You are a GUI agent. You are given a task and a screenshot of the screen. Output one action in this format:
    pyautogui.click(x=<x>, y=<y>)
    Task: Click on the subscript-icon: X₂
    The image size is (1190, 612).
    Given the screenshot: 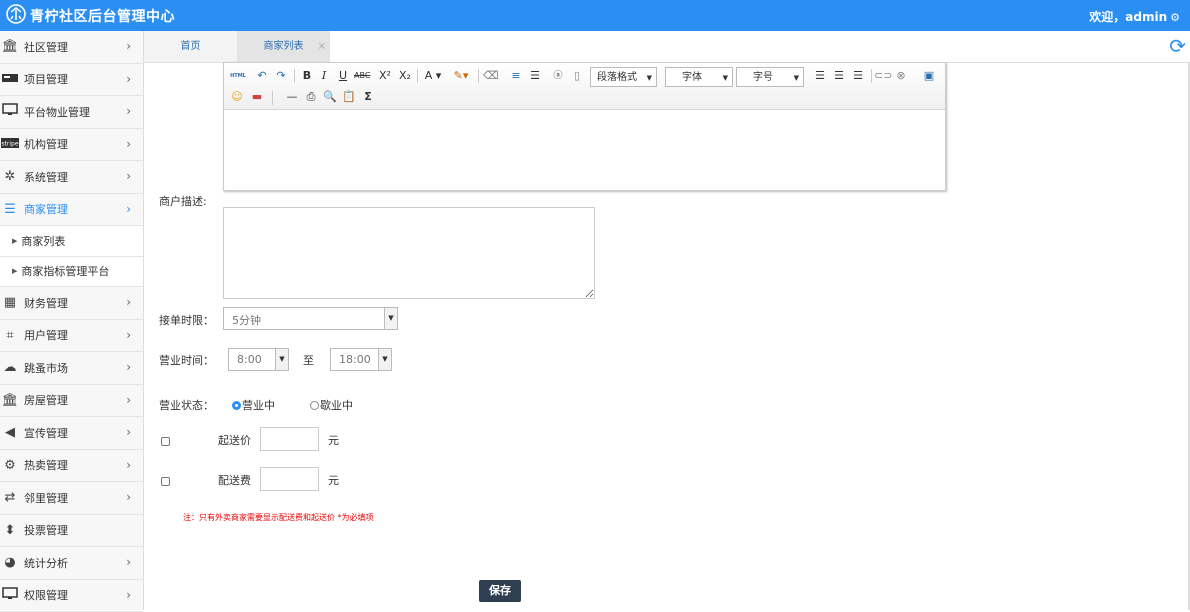 What is the action you would take?
    pyautogui.click(x=405, y=76)
    